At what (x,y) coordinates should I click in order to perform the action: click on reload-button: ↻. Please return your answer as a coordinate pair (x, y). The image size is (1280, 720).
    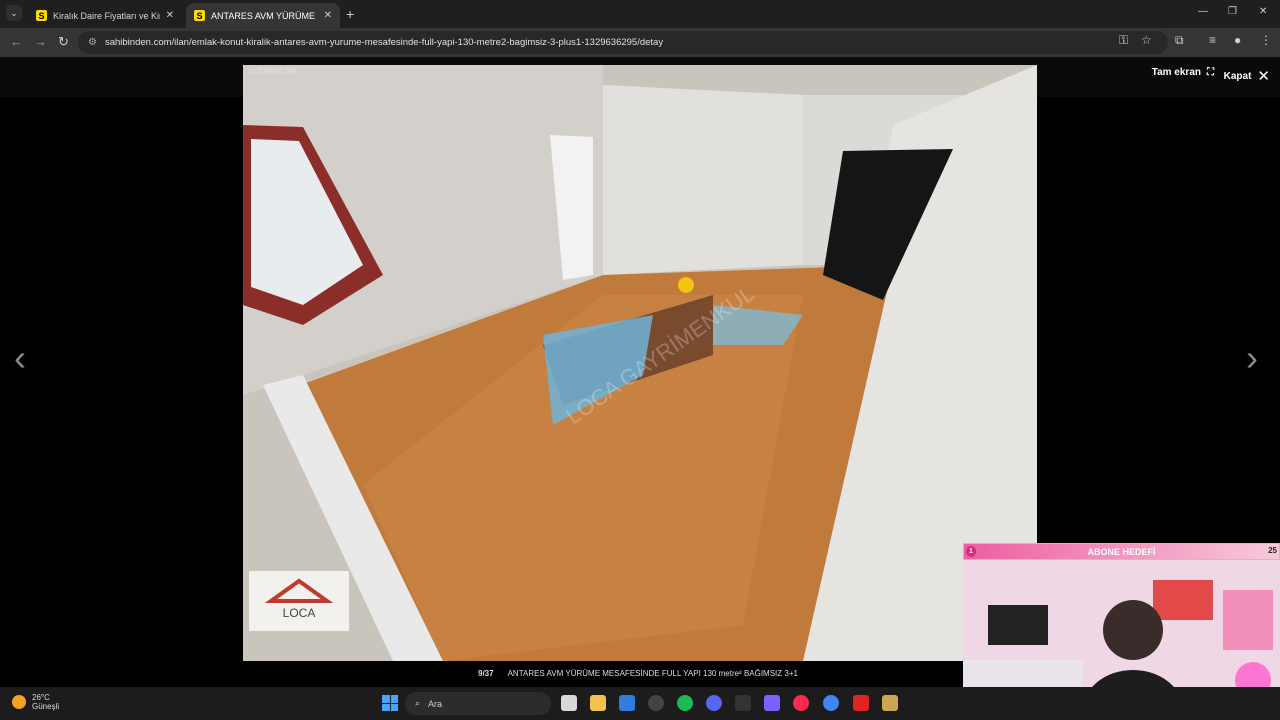
    Looking at the image, I should click on (63, 42).